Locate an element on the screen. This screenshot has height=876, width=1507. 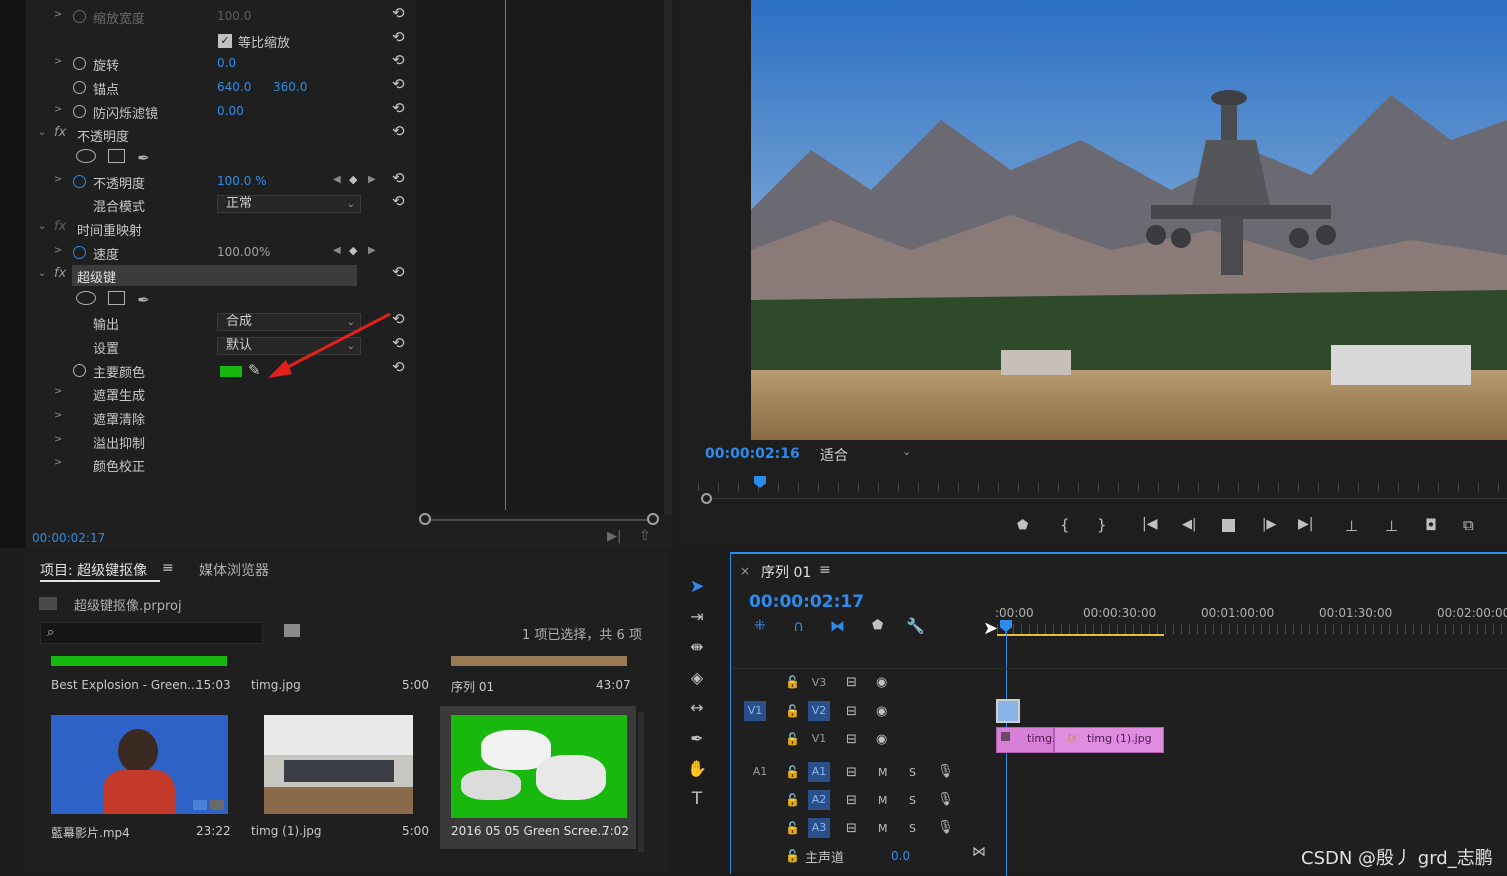
track-v3-label: V3 is located at coordinates (819, 683).